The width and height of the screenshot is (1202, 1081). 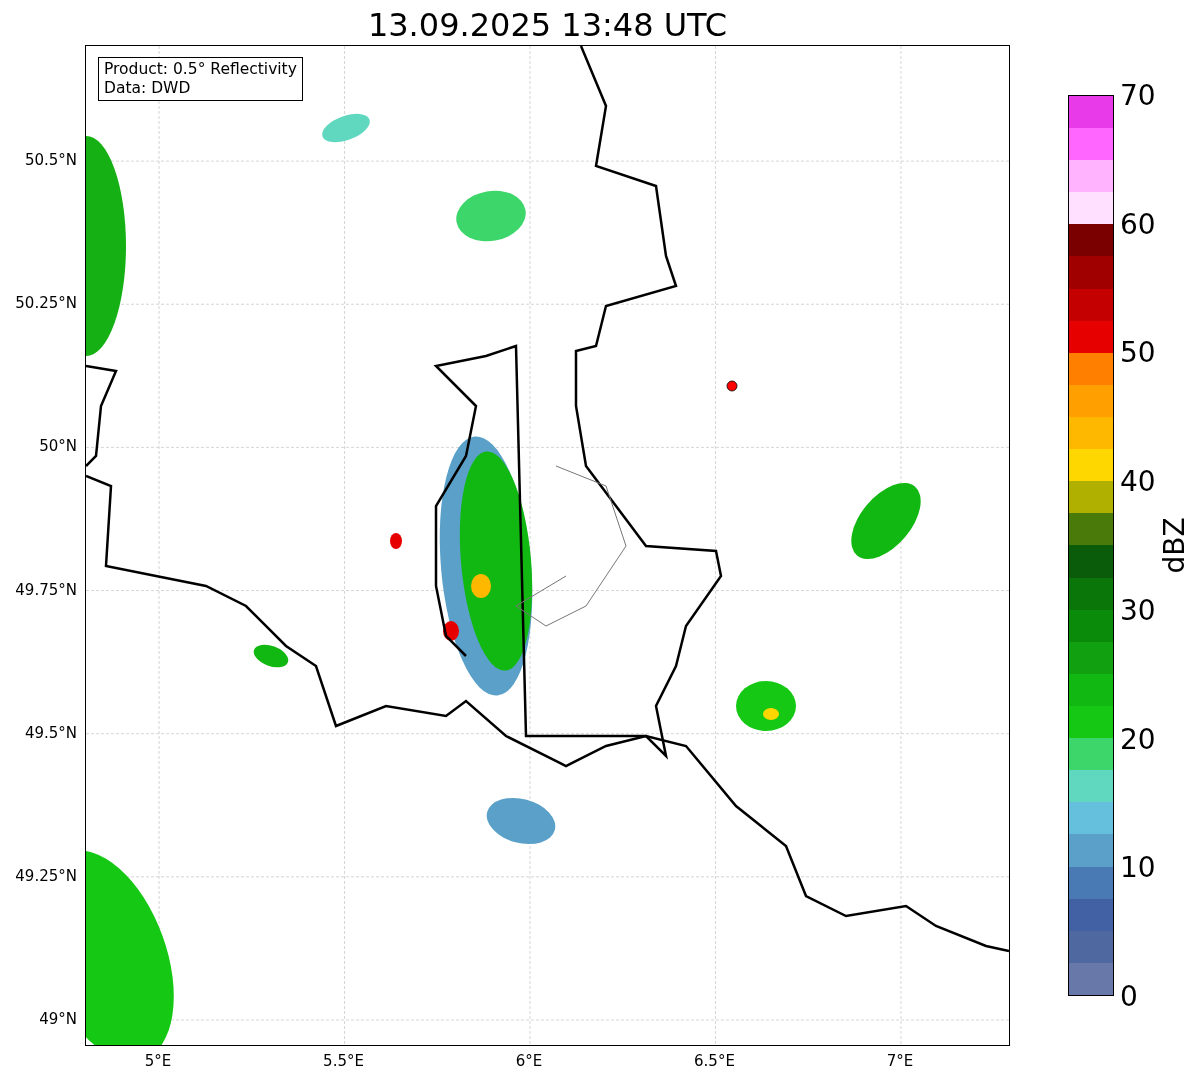 I want to click on latitude-label: 49°N, so click(x=58, y=1018).